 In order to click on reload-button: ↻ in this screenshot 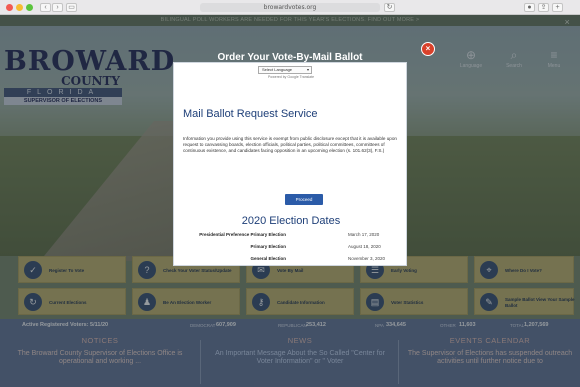, I will do `click(389, 7)`.